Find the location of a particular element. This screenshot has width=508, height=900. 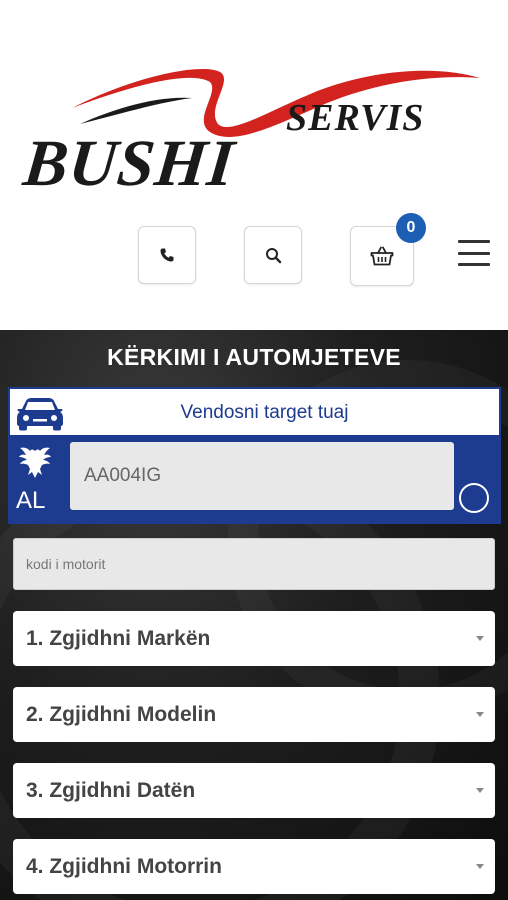

select-engine: 4. Zgjidhni Motorrin is located at coordinates (254, 866).